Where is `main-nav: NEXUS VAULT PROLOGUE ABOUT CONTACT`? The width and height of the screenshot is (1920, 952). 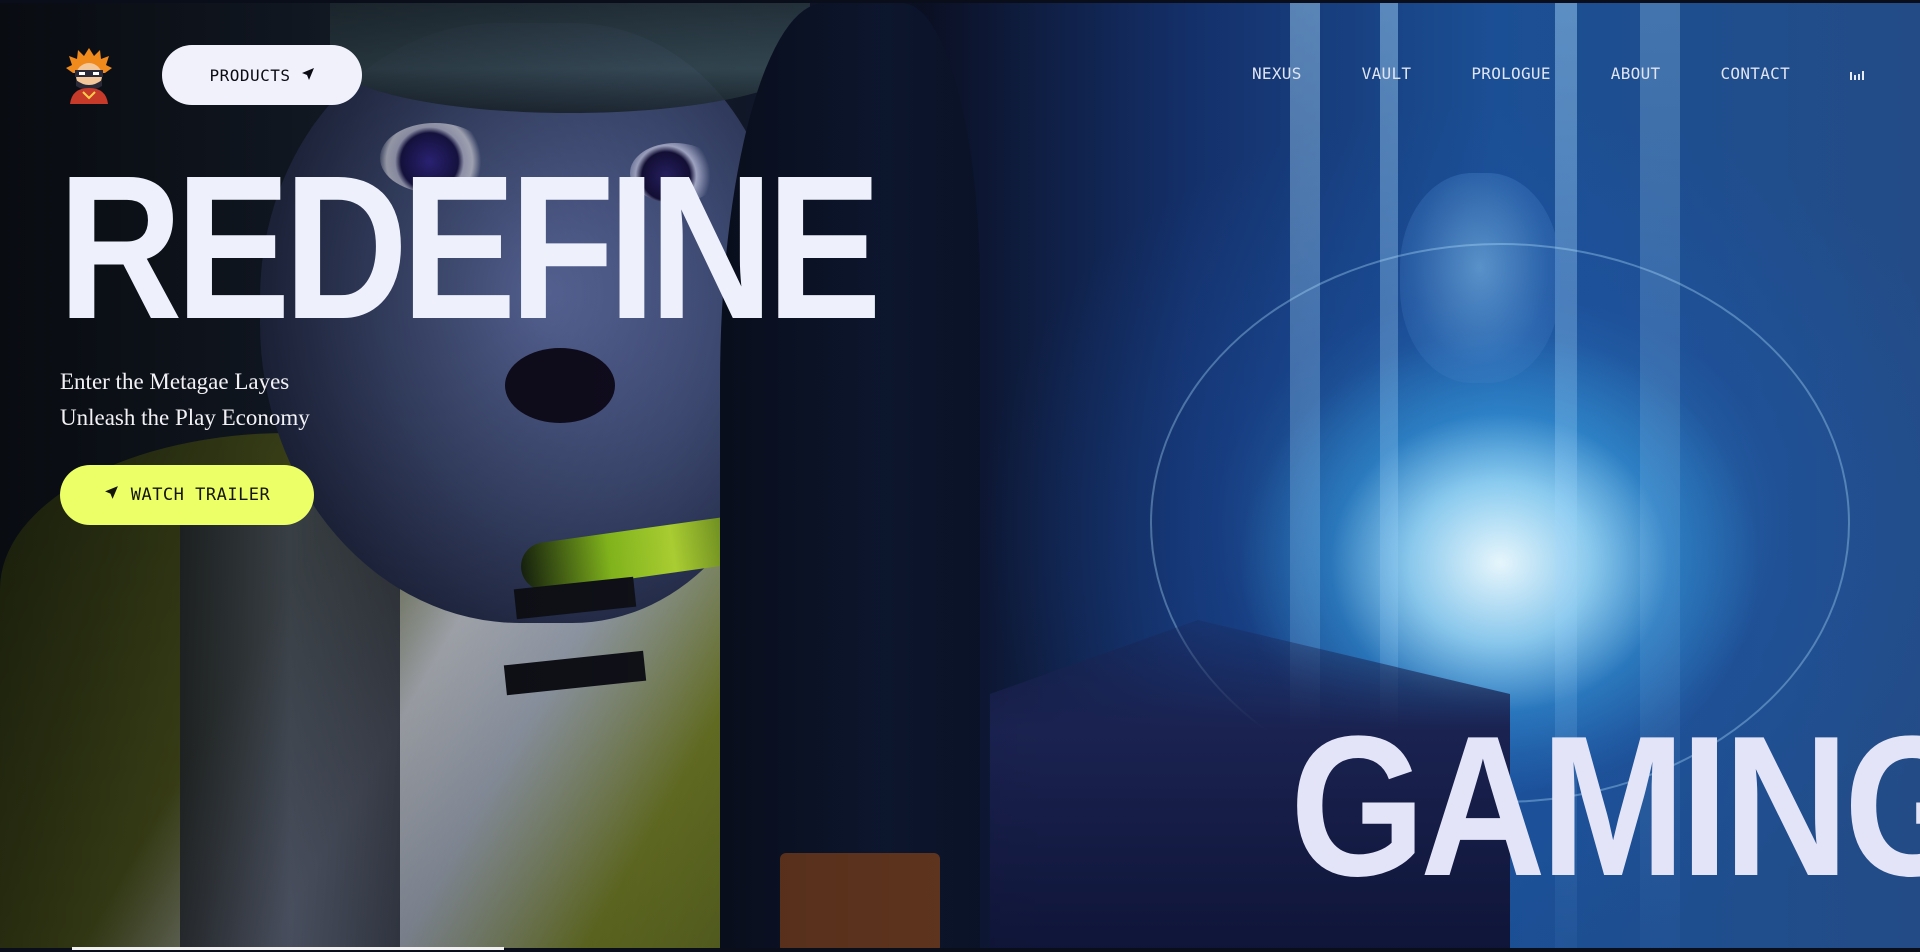
main-nav: NEXUS VAULT PROLOGUE ABOUT CONTACT is located at coordinates (1558, 73).